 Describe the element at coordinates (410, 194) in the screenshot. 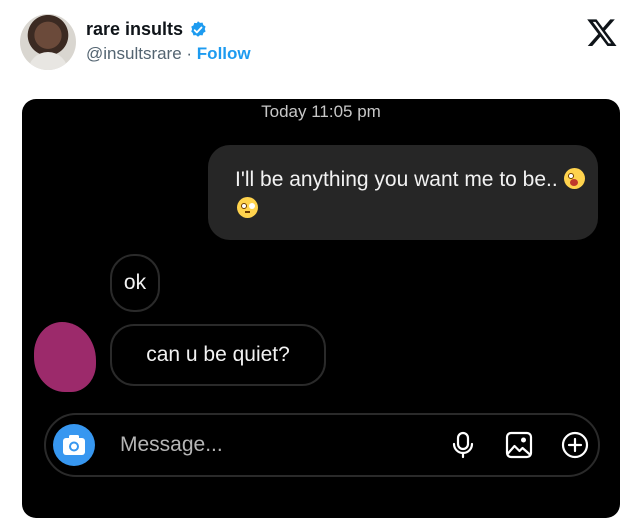

I see `outgoing-message-text: I'll be anything you want me to be..` at that location.